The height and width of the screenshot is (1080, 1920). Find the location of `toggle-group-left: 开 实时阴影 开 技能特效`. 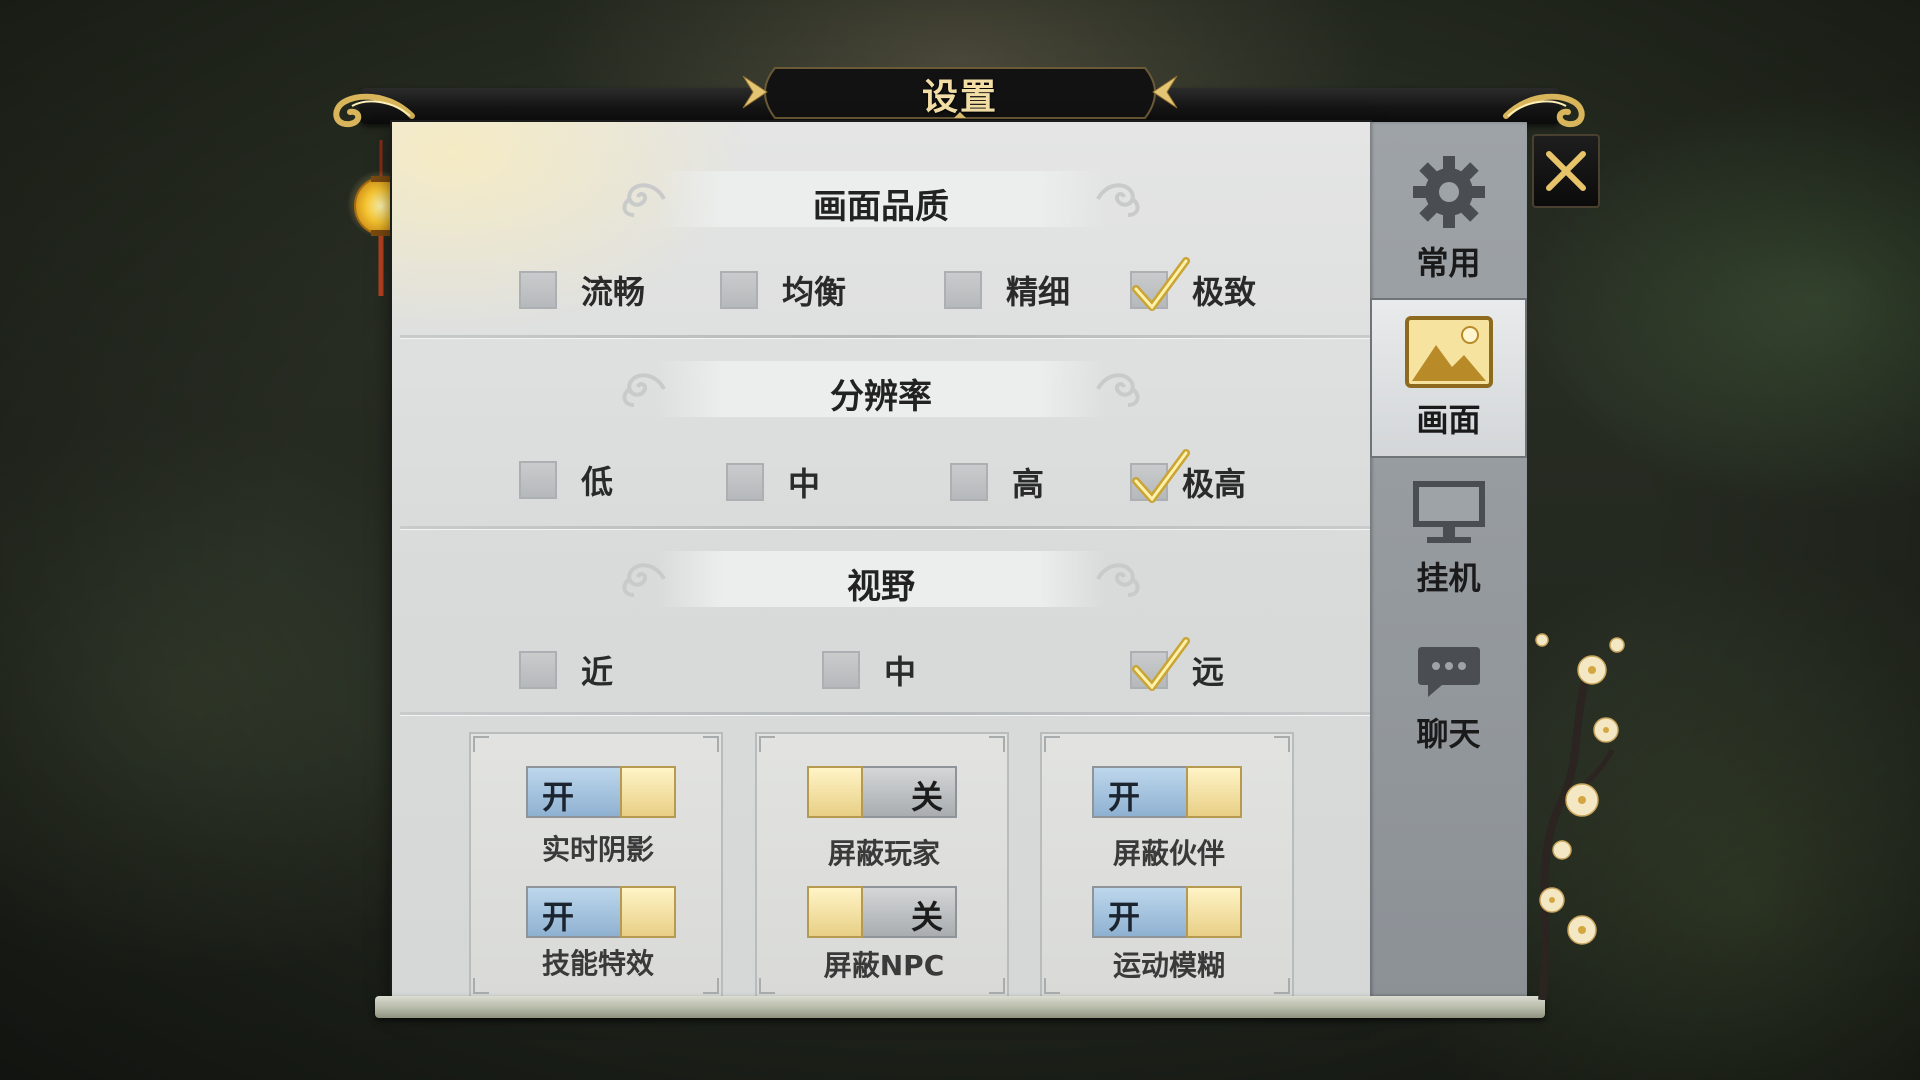

toggle-group-left: 开 实时阴影 开 技能特效 is located at coordinates (596, 865).